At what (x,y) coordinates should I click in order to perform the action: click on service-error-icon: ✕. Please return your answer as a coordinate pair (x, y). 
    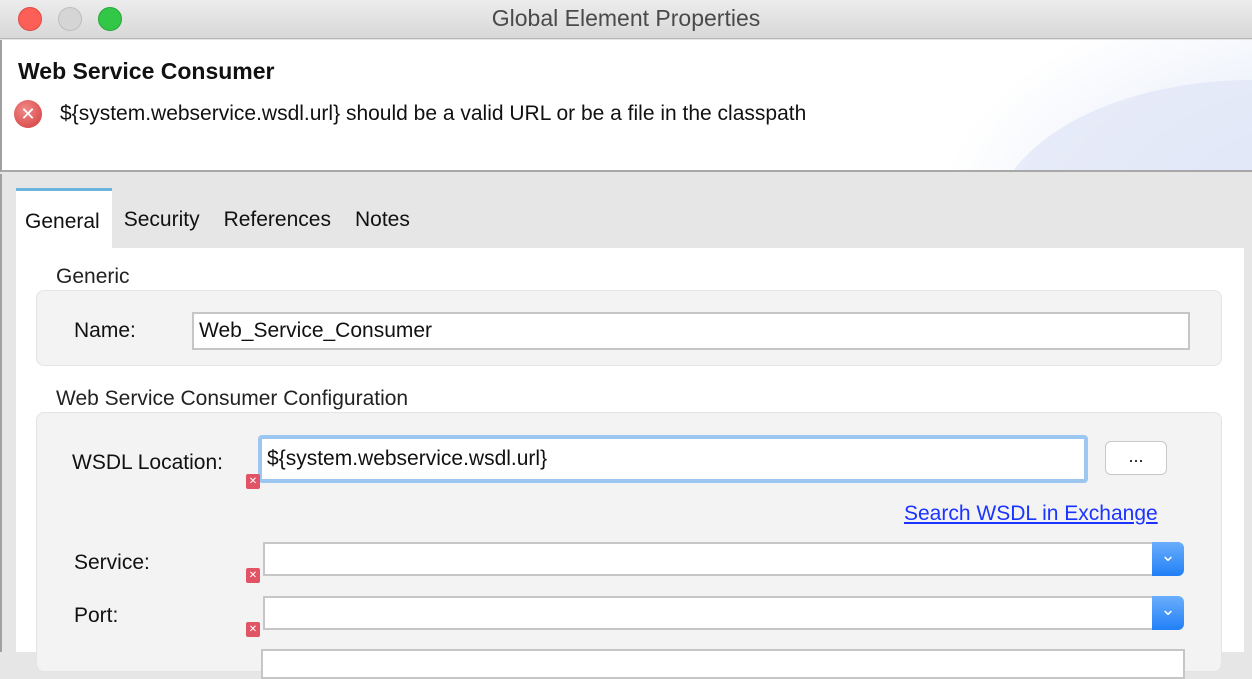
    Looking at the image, I should click on (253, 575).